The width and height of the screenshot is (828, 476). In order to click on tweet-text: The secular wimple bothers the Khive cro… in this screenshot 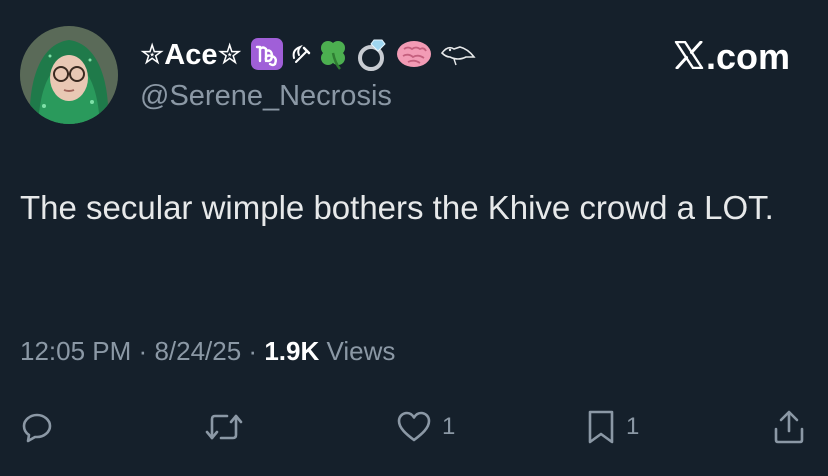, I will do `click(397, 207)`.